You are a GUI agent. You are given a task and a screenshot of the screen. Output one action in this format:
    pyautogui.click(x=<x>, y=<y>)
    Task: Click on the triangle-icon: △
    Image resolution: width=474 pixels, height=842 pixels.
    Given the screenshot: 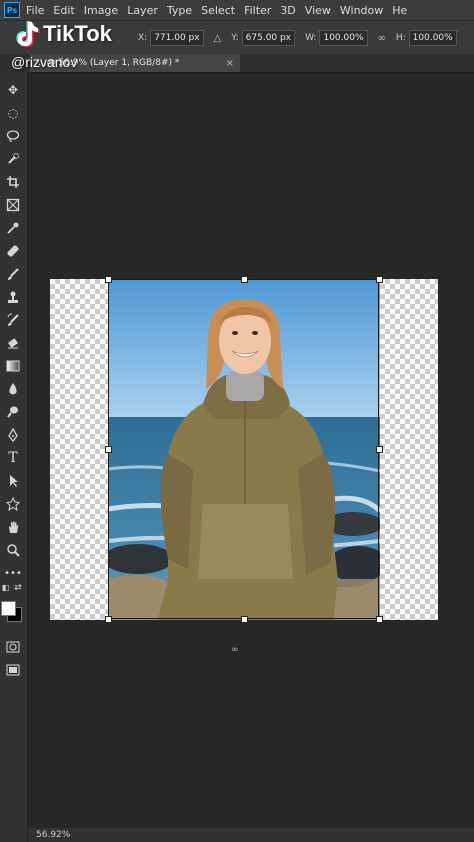 What is the action you would take?
    pyautogui.click(x=218, y=38)
    